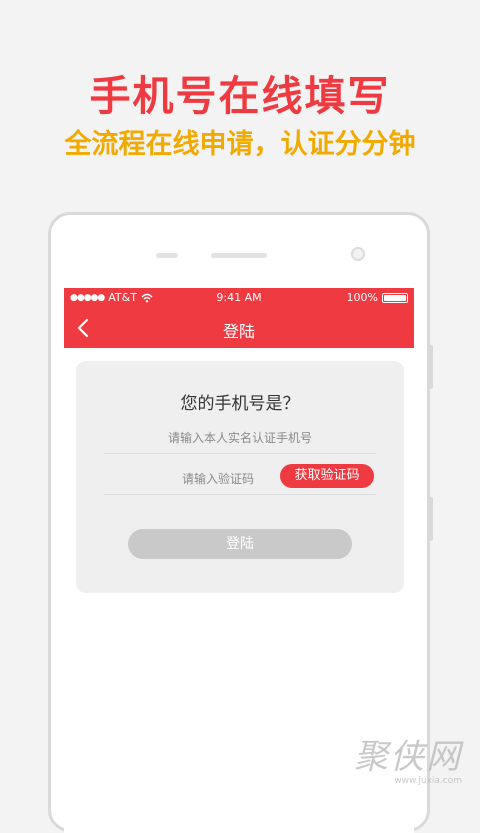 This screenshot has width=480, height=833. Describe the element at coordinates (240, 438) in the screenshot. I see `phone-number-input` at that location.